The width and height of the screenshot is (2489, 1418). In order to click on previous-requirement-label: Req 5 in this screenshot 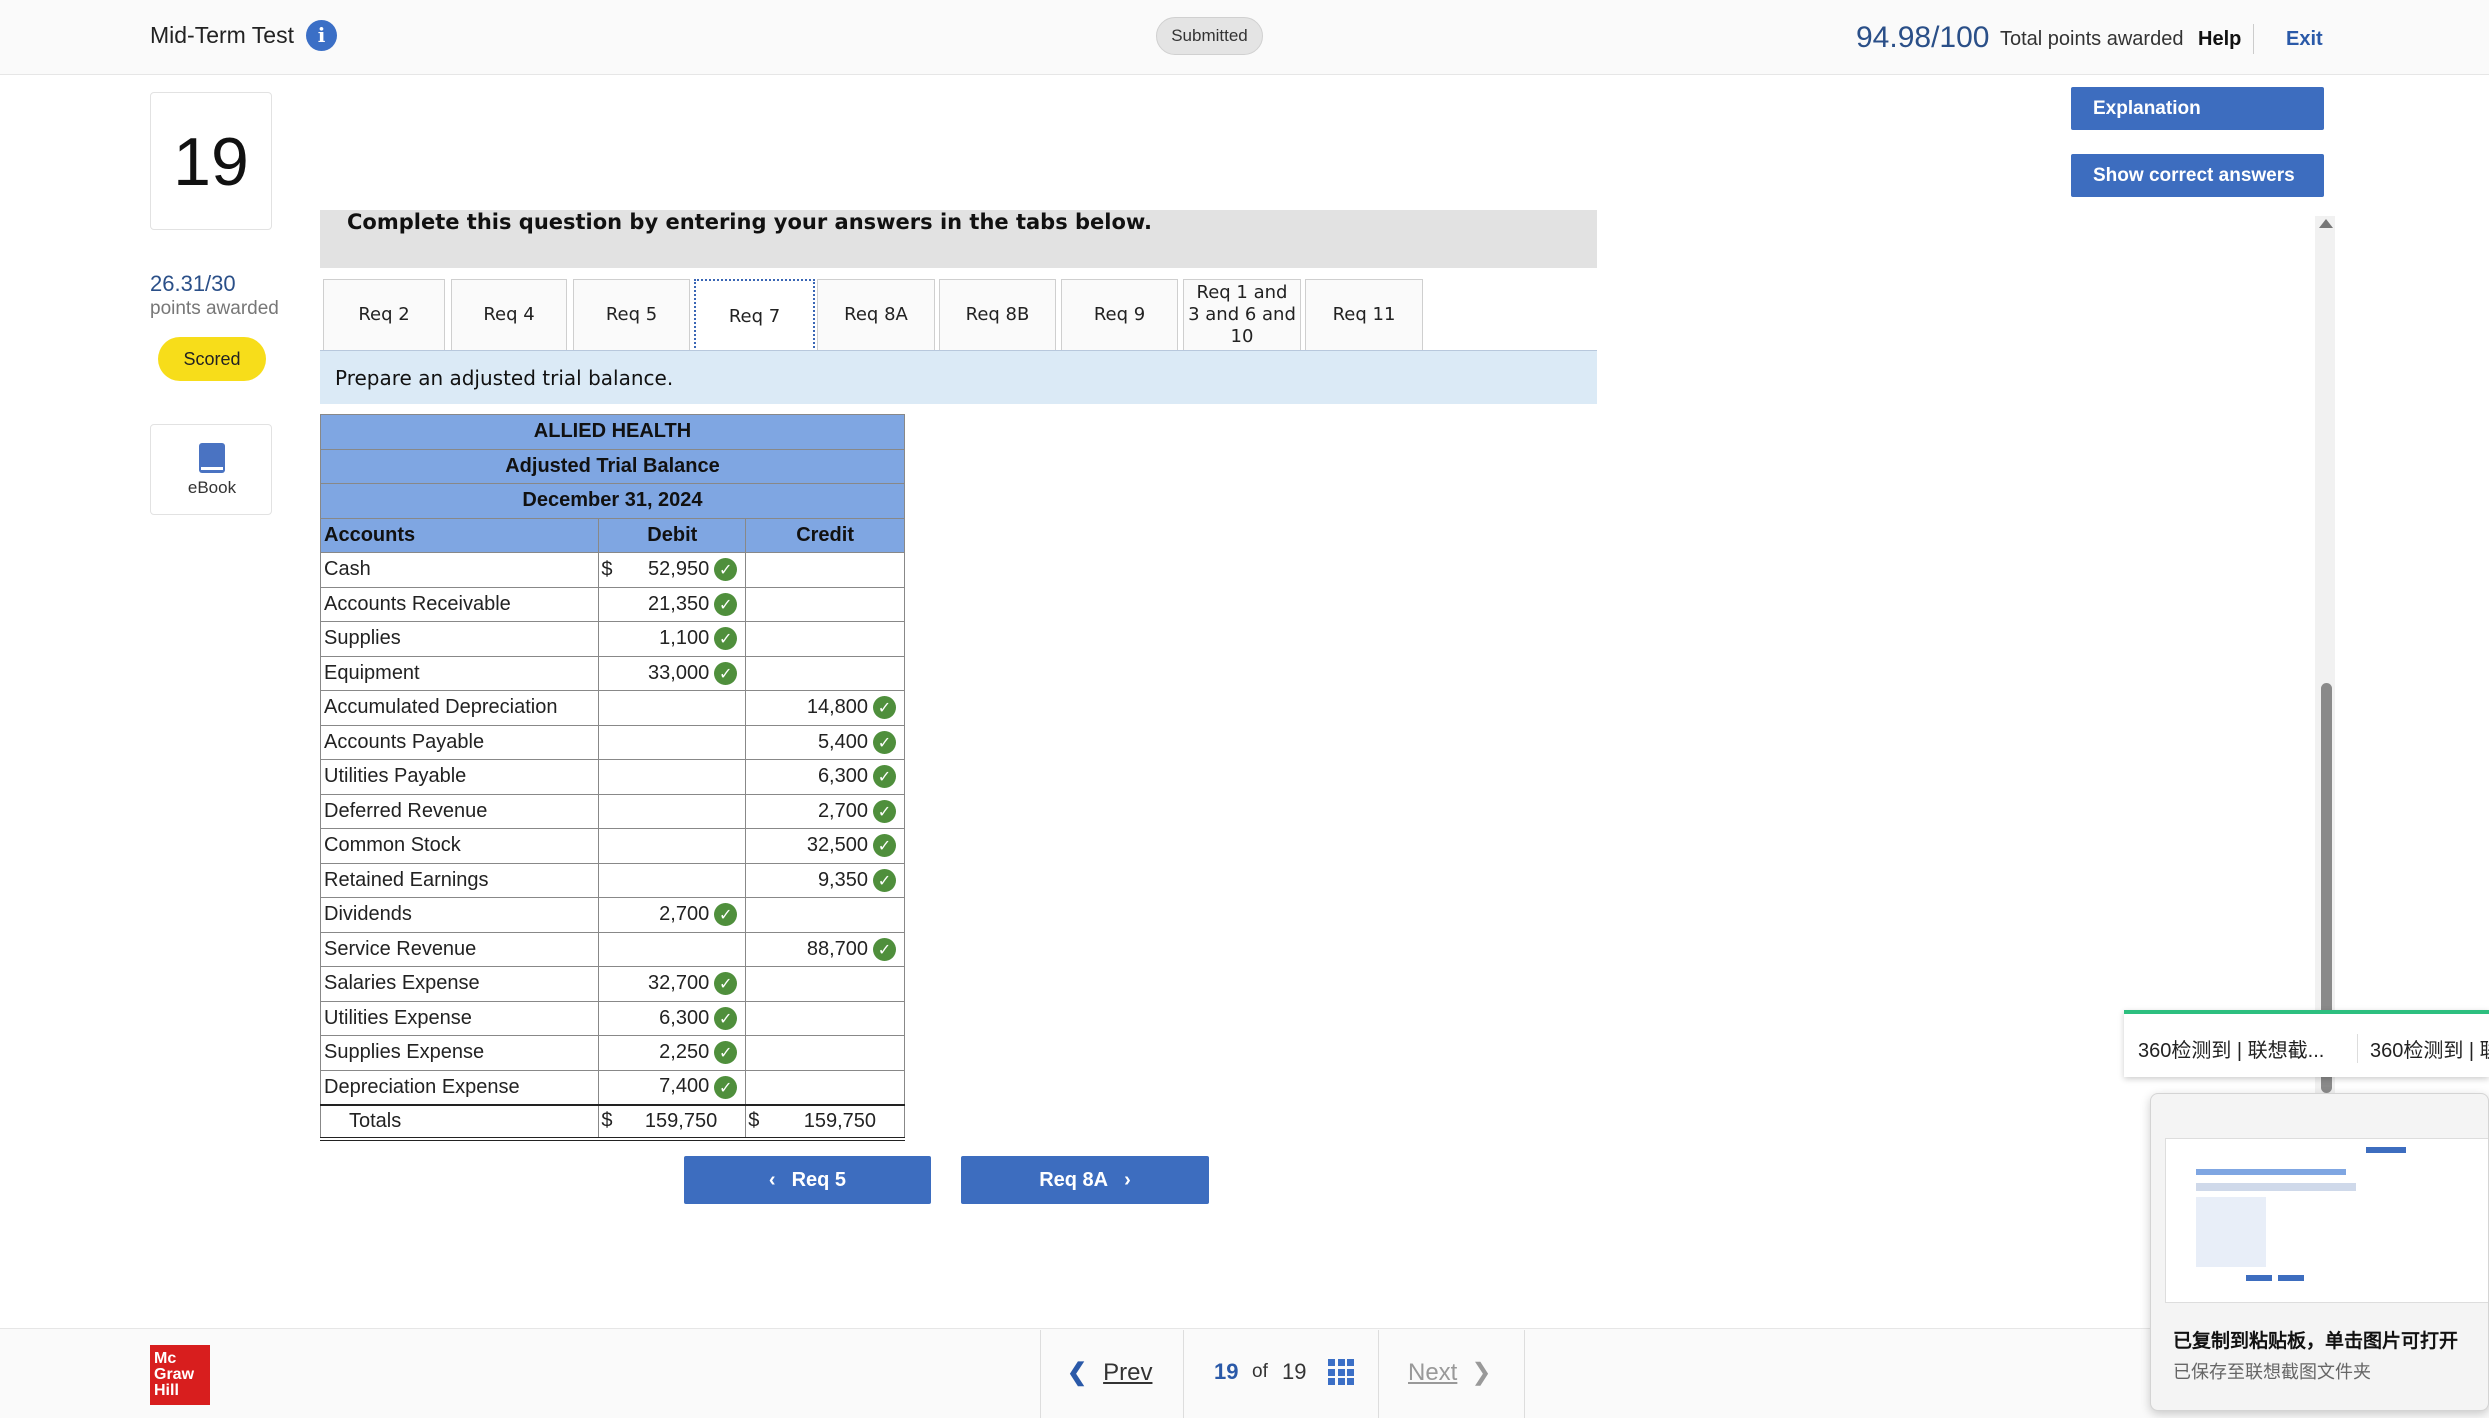, I will do `click(819, 1180)`.